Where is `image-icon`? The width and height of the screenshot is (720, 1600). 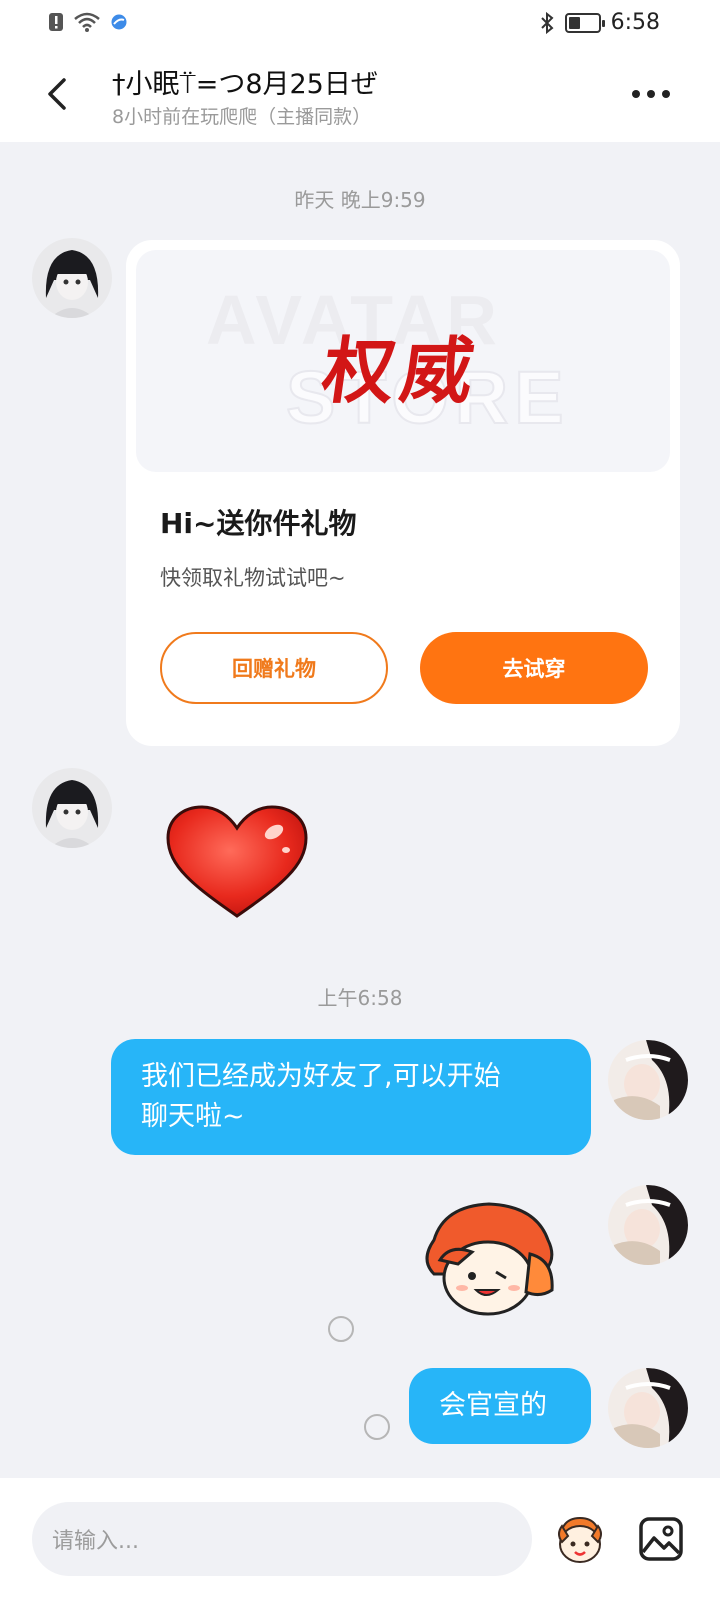 image-icon is located at coordinates (661, 1539).